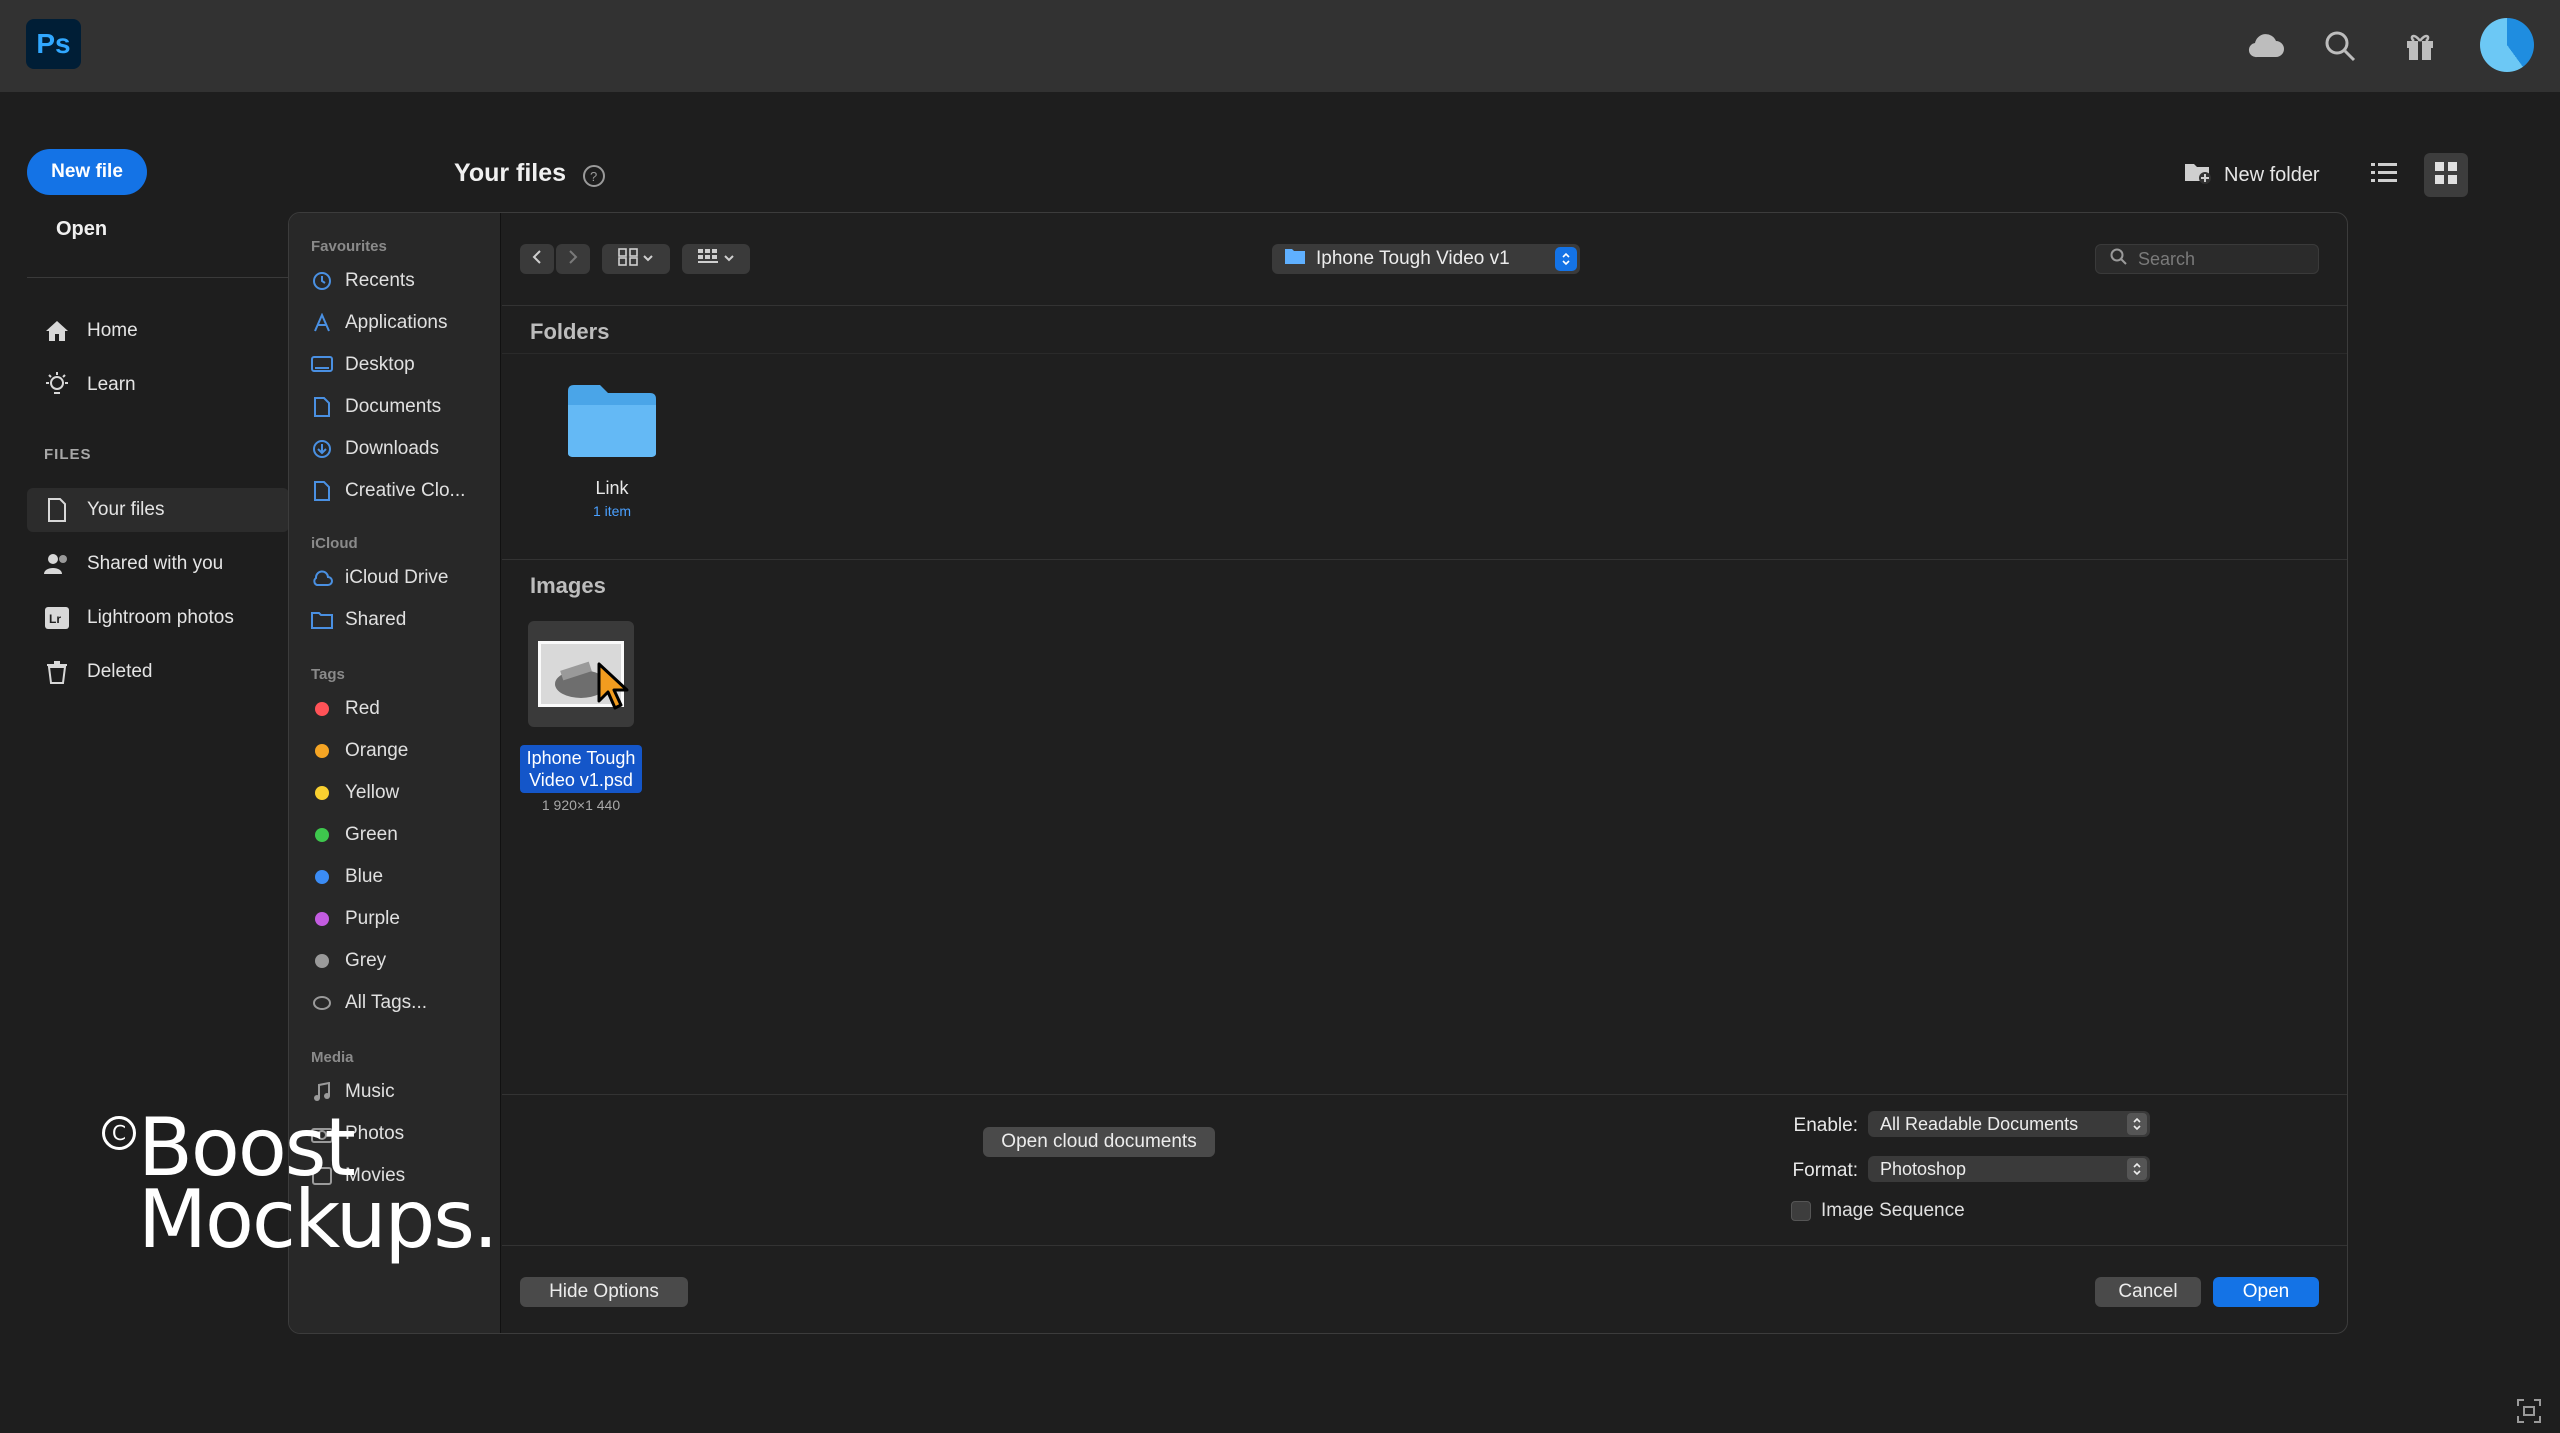 The width and height of the screenshot is (2560, 1433). I want to click on dialog-item-recents: Recents, so click(404, 281).